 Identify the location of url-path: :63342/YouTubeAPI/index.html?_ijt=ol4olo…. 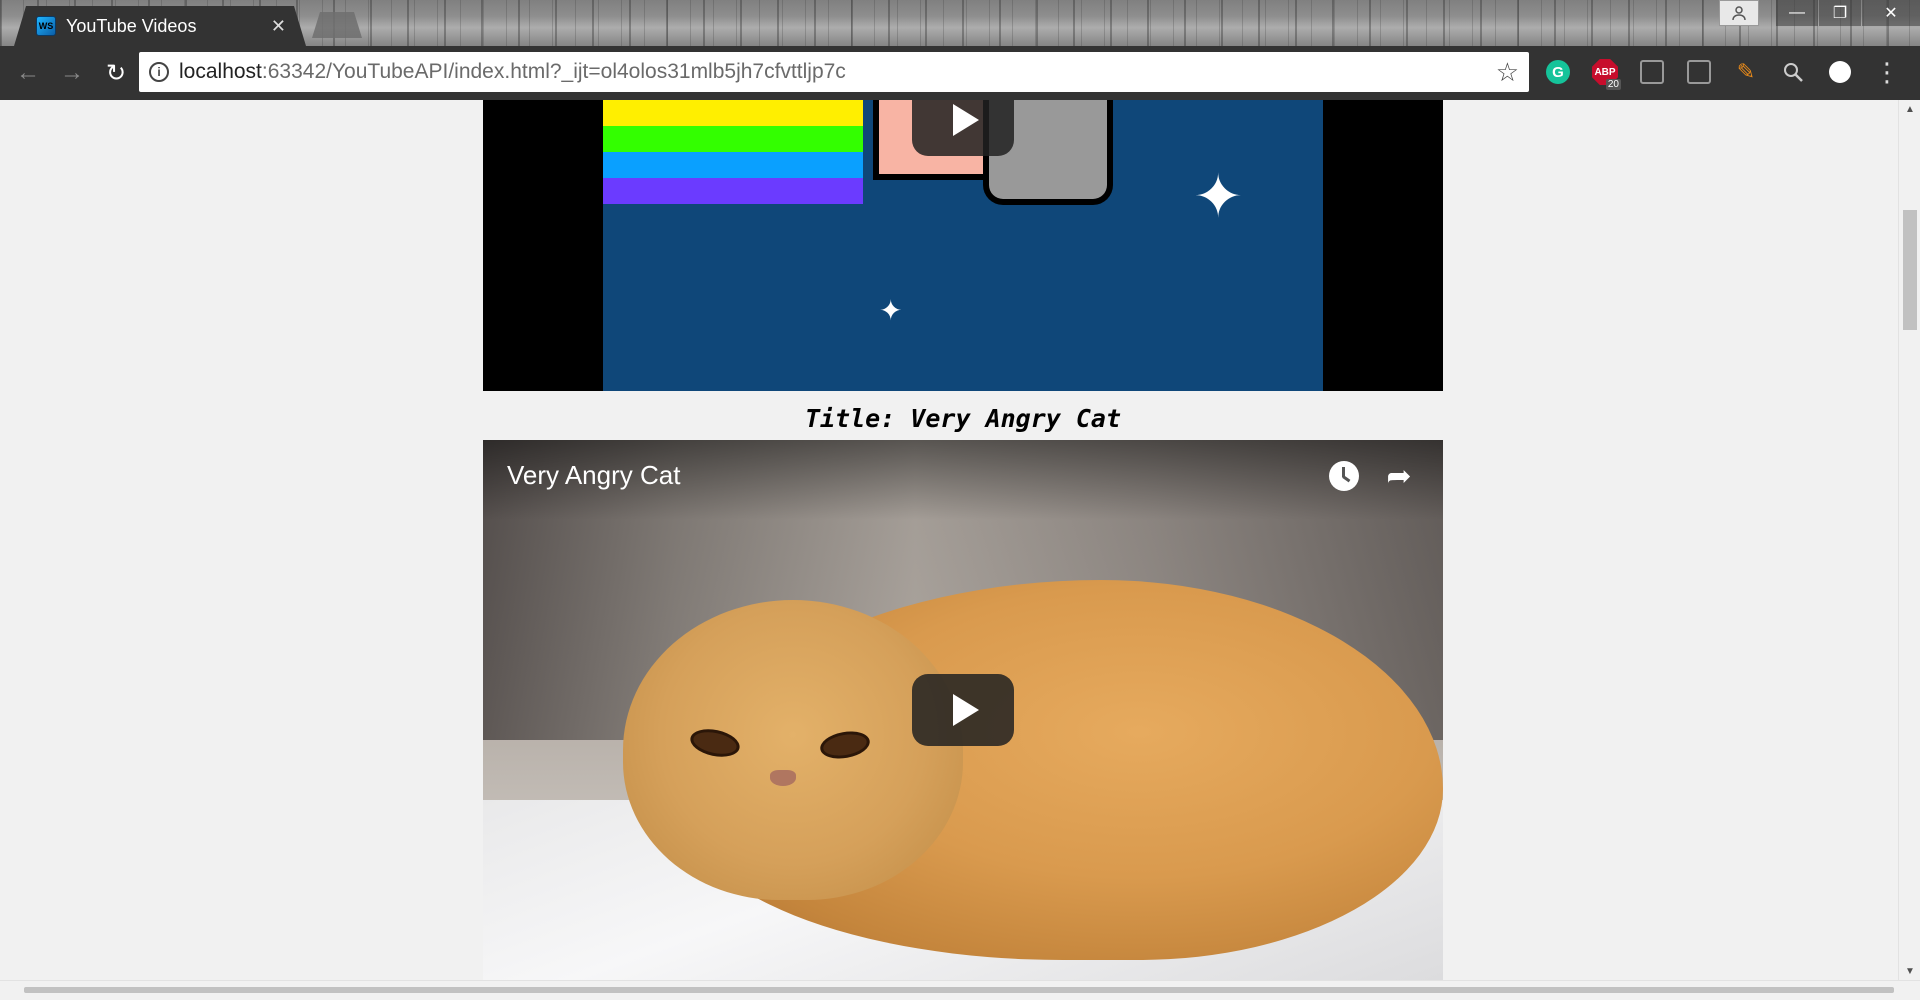
(553, 71).